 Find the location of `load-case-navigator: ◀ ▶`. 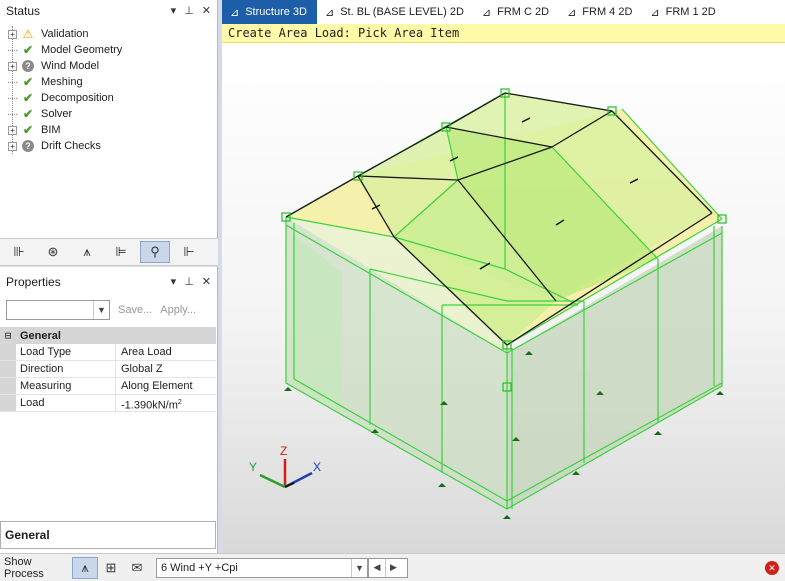

load-case-navigator: ◀ ▶ is located at coordinates (388, 567).